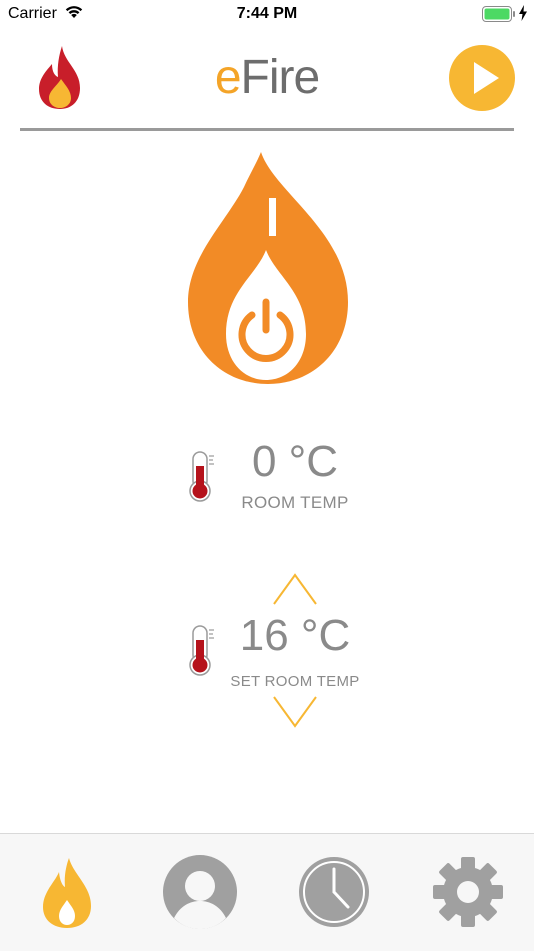 The height and width of the screenshot is (951, 534). I want to click on decrease-temp-button, so click(295, 714).